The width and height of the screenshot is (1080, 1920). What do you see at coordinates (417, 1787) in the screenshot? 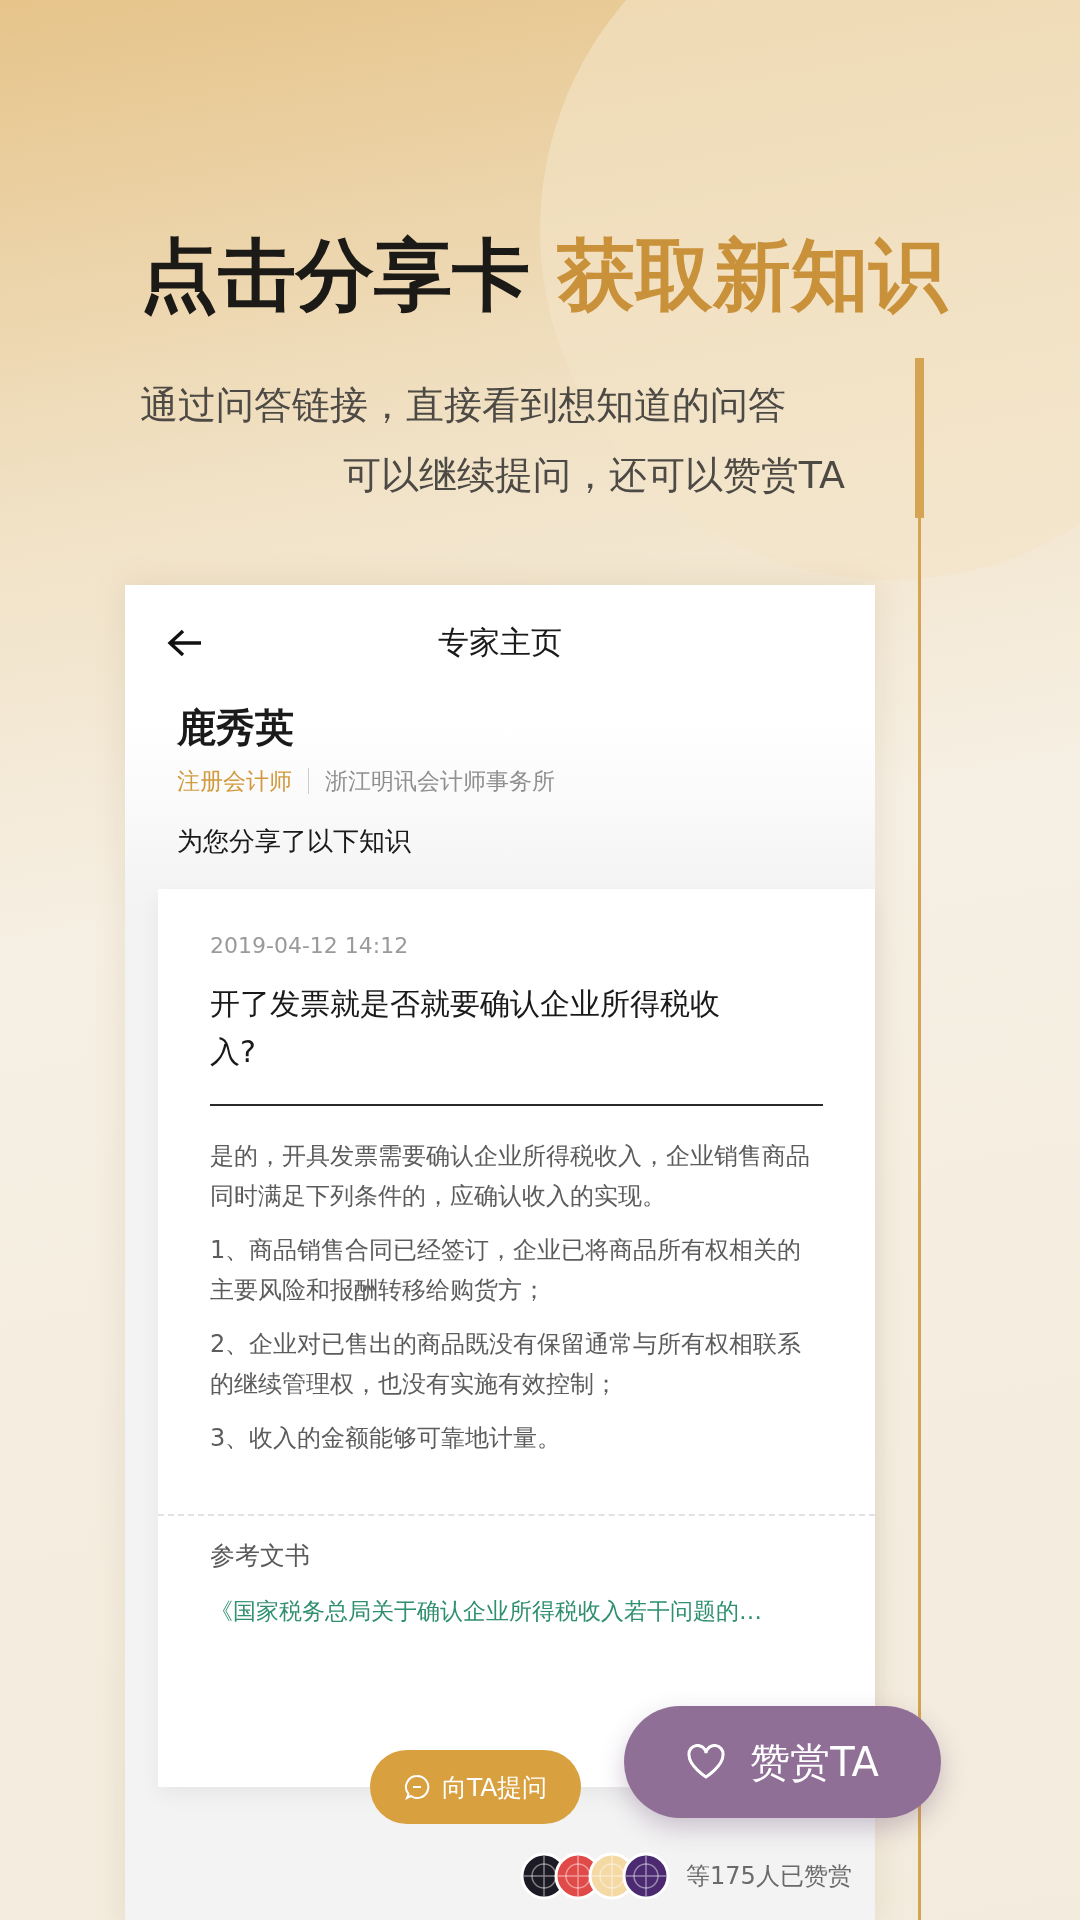
I see `chat-bubble-icon` at bounding box center [417, 1787].